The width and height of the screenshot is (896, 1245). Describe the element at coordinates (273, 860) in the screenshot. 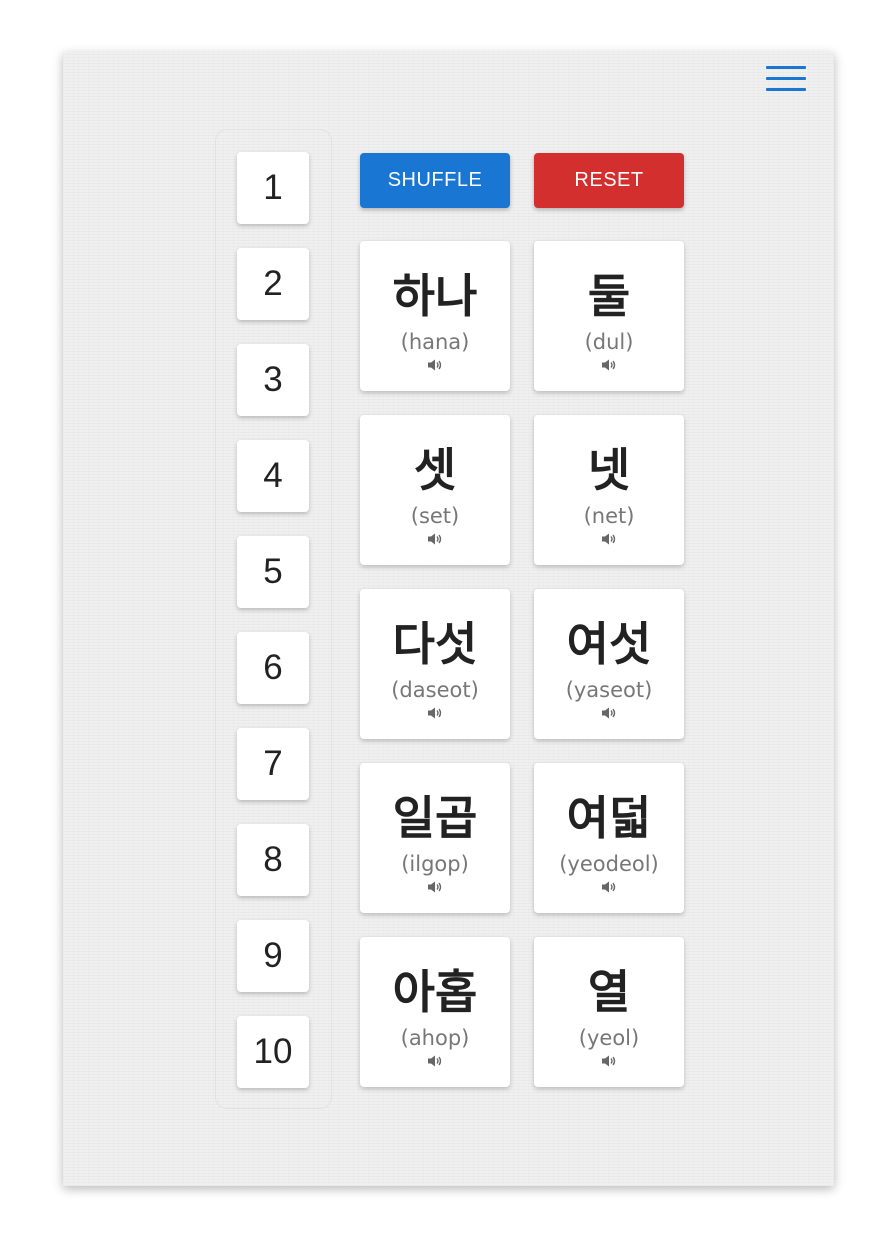

I see `number-tile-8: 8` at that location.